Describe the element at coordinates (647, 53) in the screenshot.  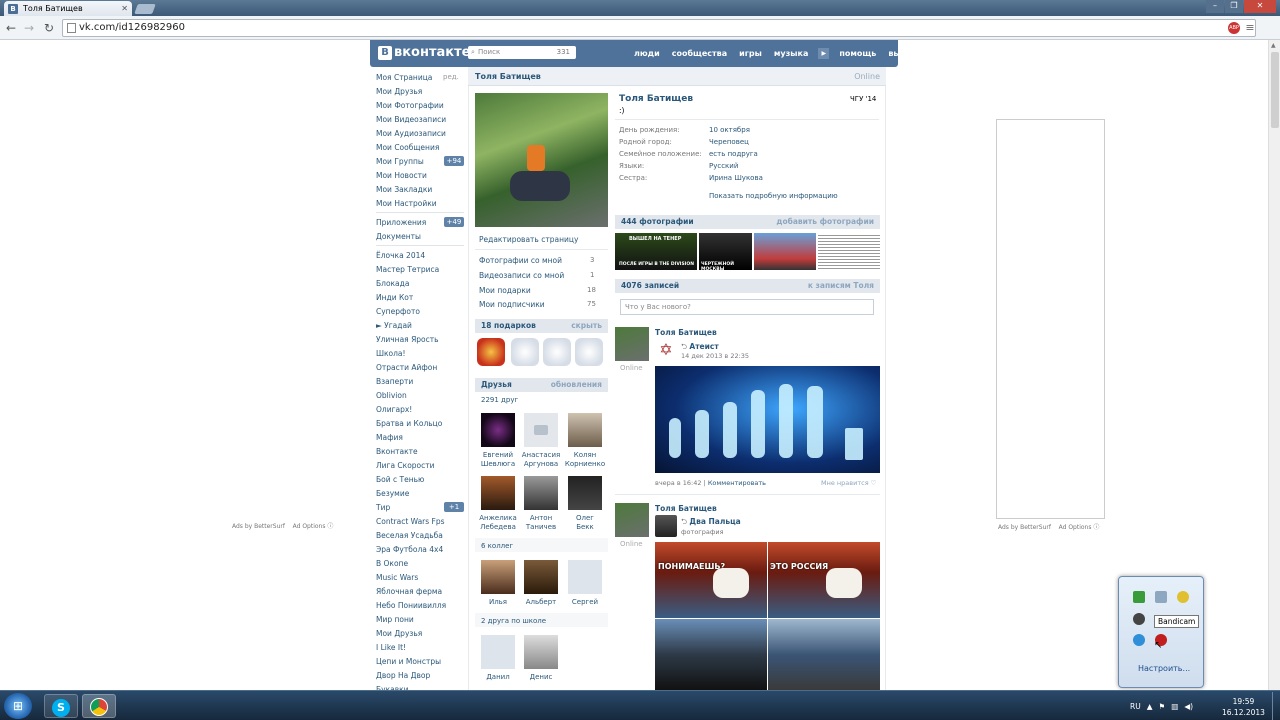
I see `nav-people: люди` at that location.